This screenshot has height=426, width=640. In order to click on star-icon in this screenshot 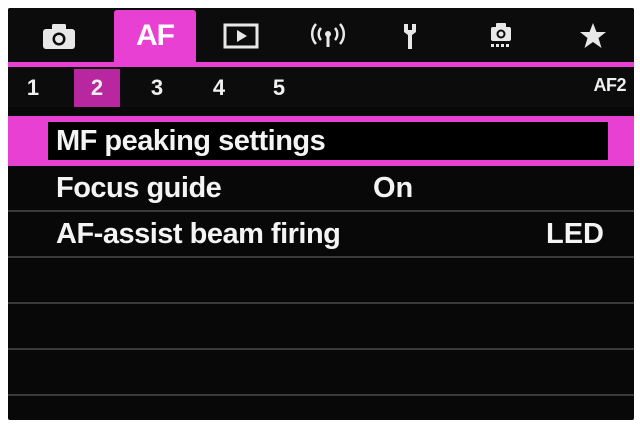, I will do `click(593, 35)`.